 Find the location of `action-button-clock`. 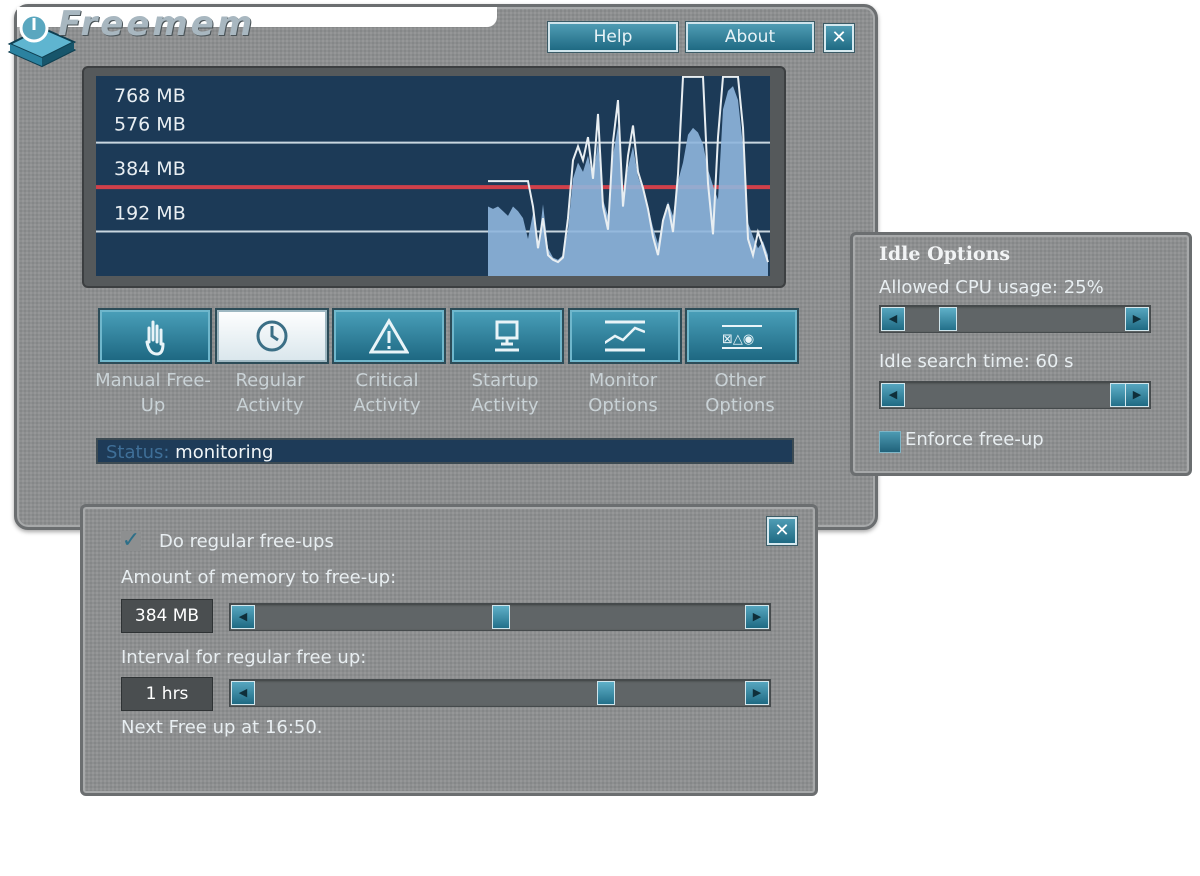

action-button-clock is located at coordinates (272, 336).